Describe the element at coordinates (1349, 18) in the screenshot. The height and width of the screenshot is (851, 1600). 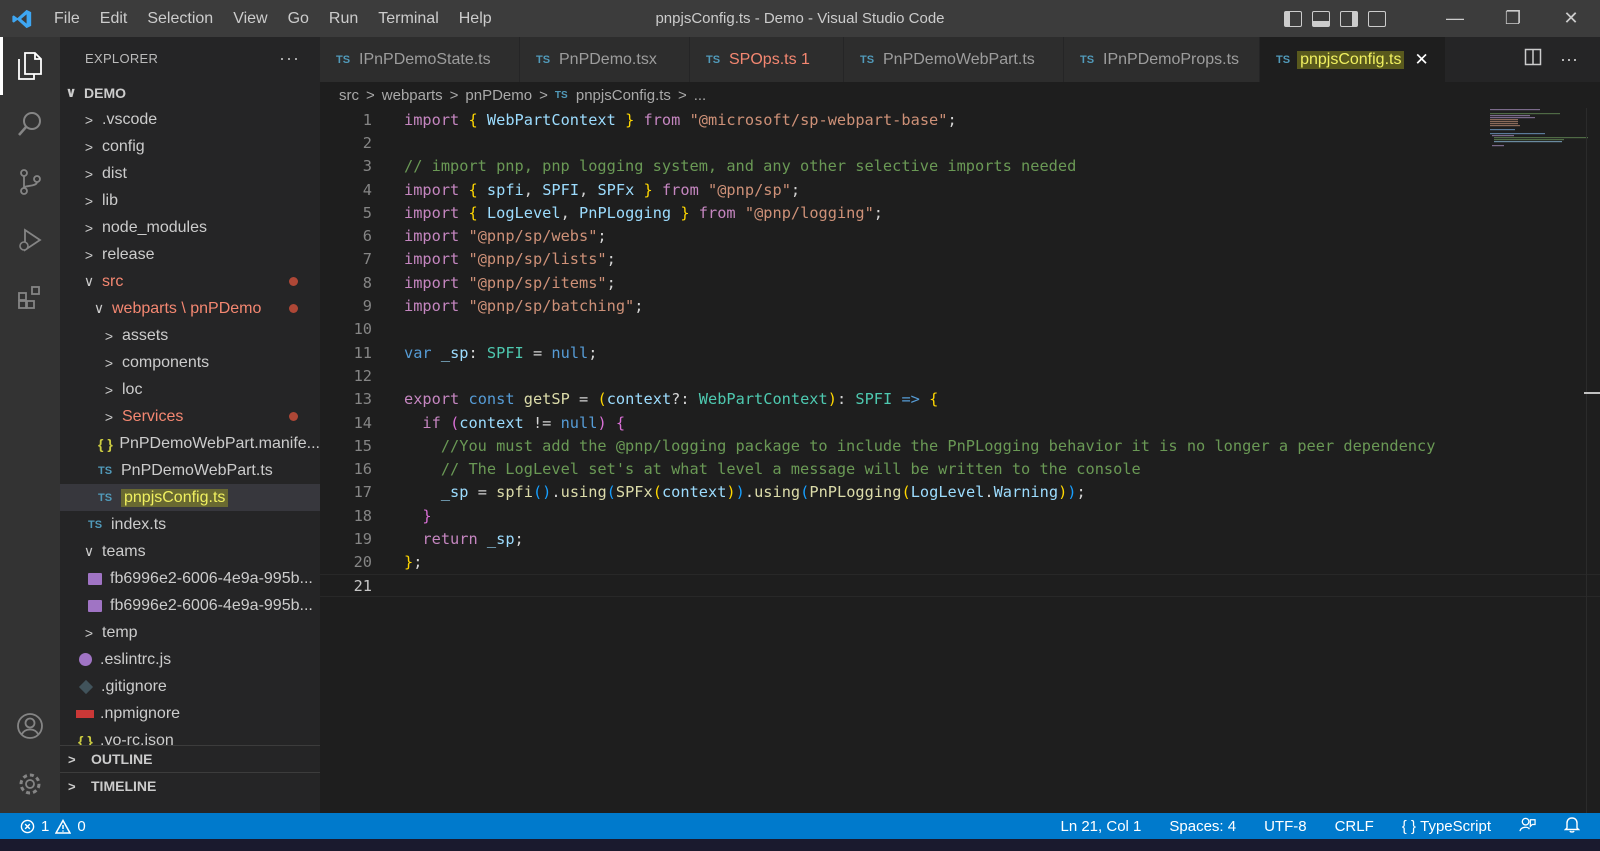
I see `toggle-secondary-sidebar-icon` at that location.